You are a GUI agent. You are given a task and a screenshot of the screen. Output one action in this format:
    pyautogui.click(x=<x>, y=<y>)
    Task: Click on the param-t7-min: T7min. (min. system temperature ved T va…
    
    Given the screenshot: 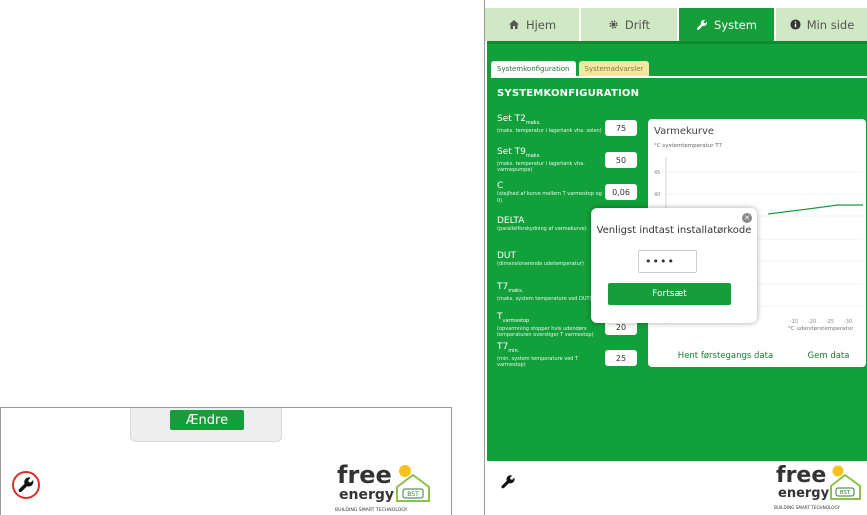 What is the action you would take?
    pyautogui.click(x=538, y=355)
    